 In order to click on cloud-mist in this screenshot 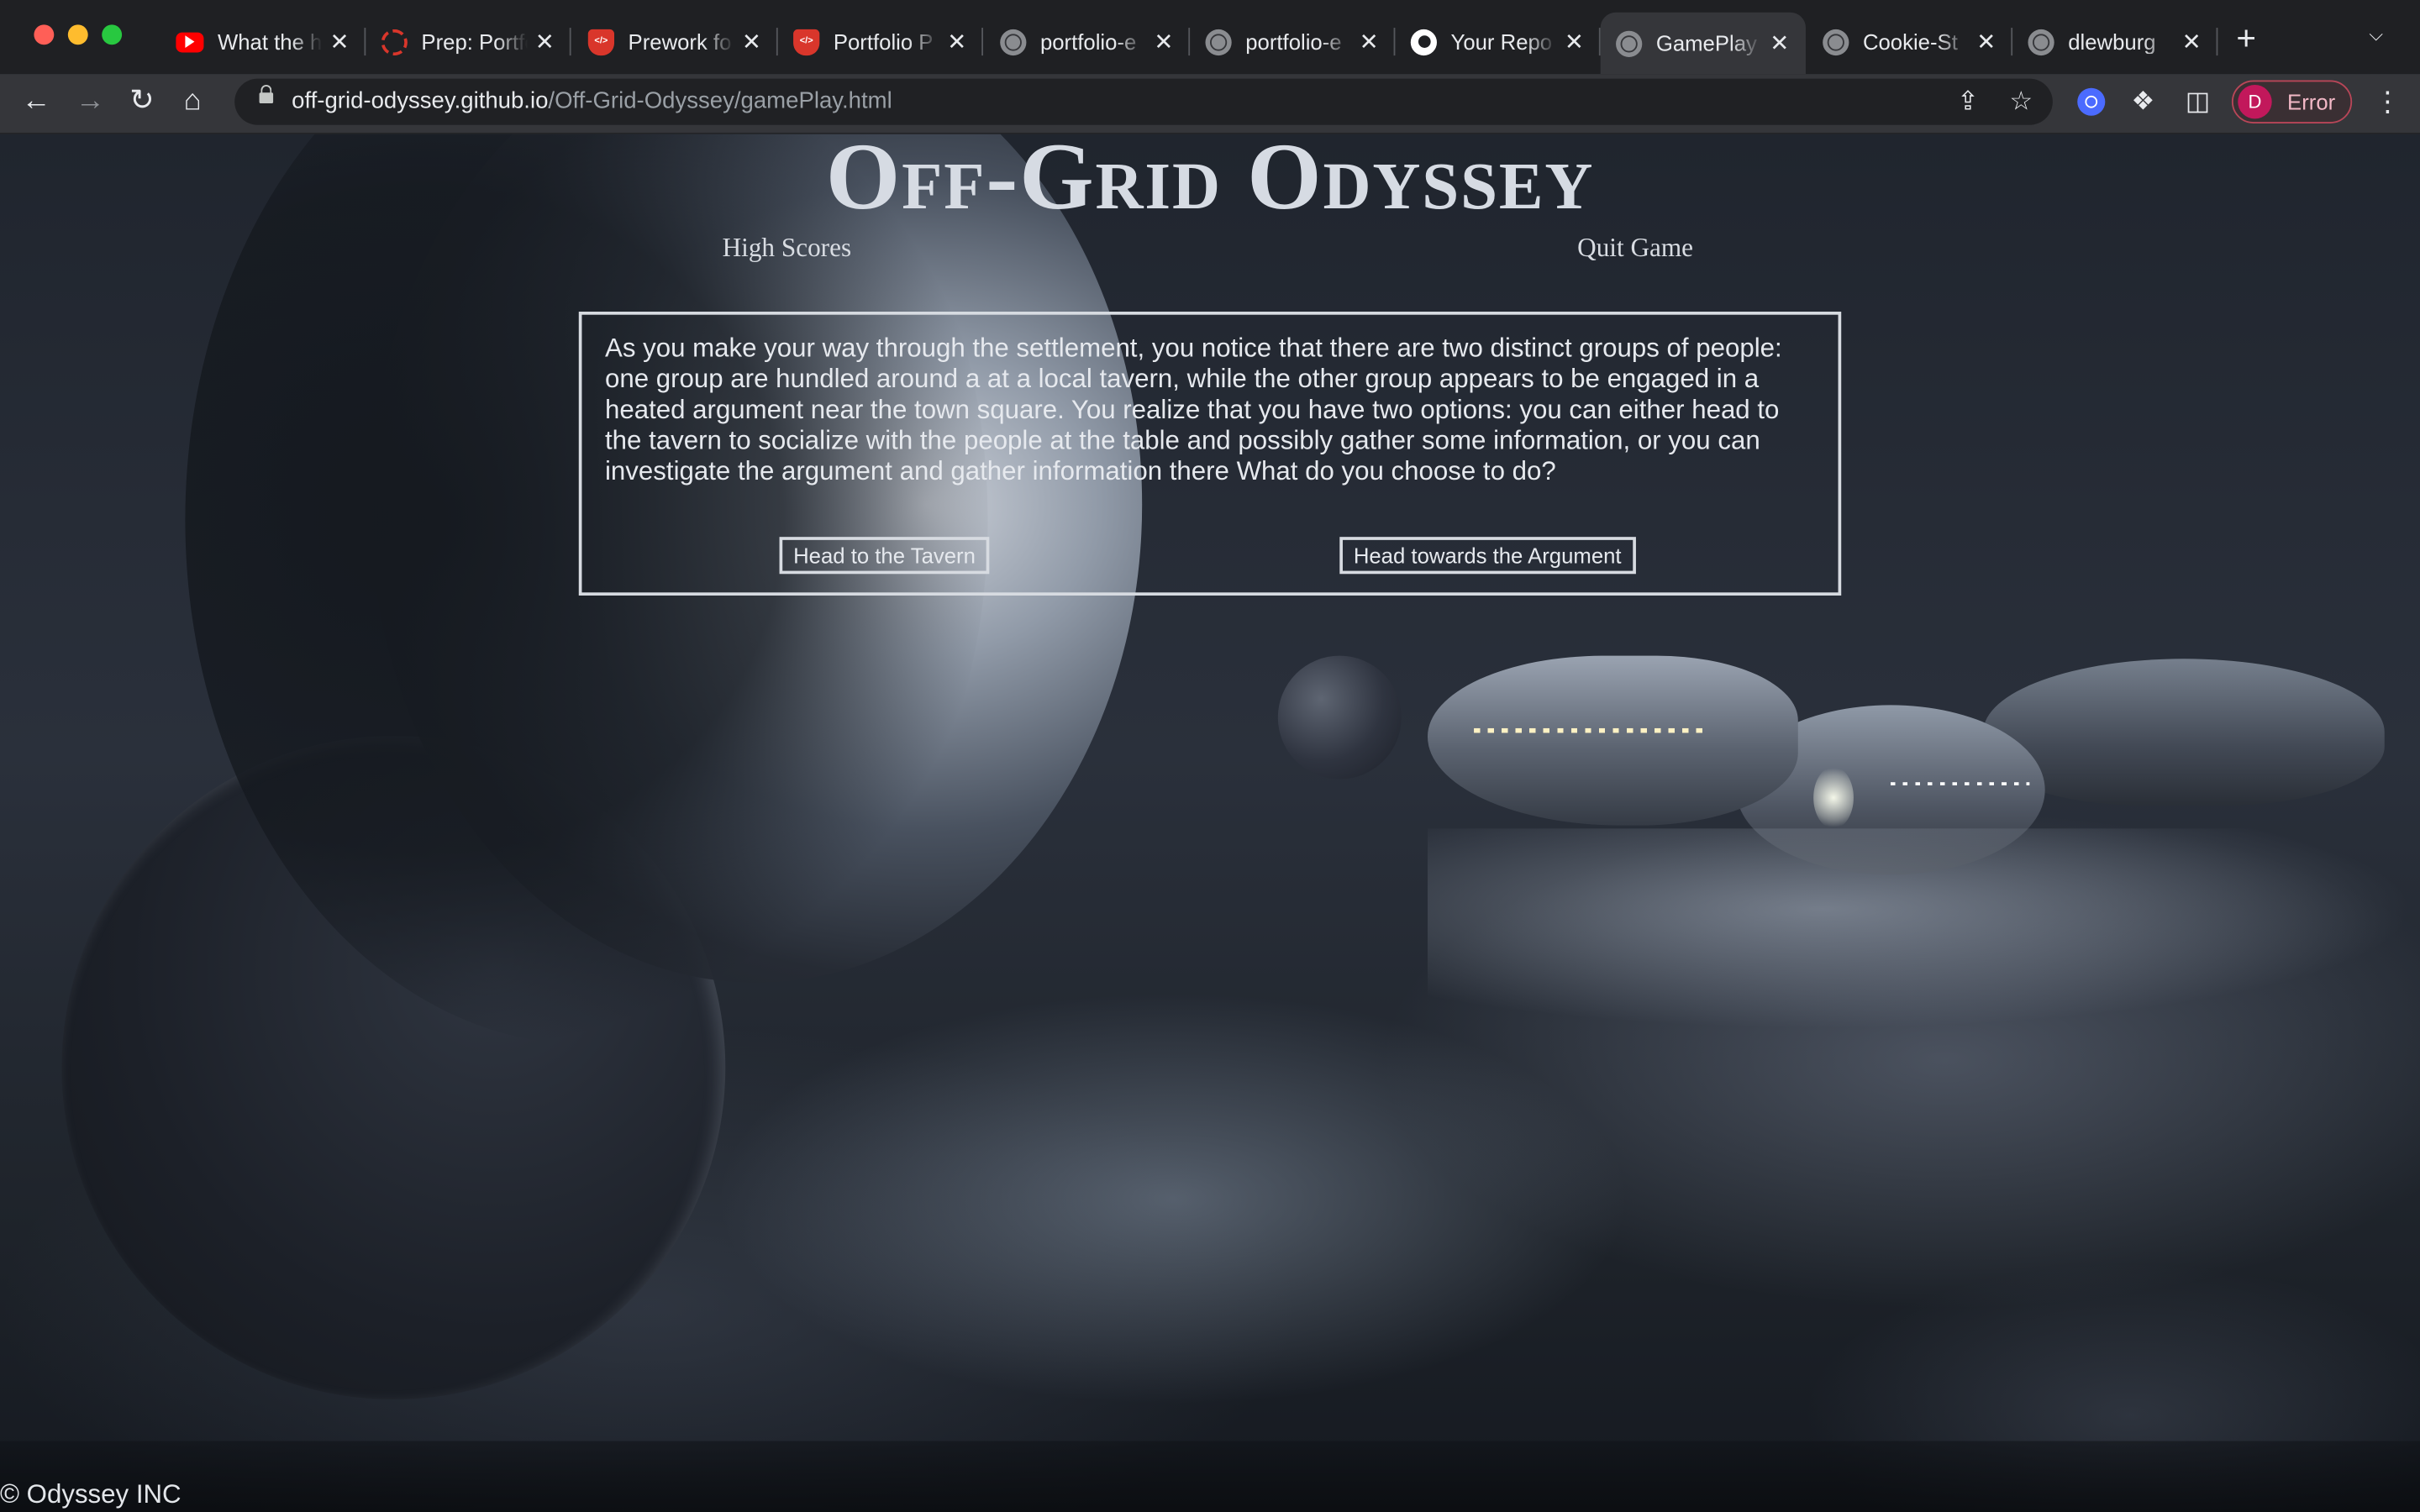, I will do `click(1922, 929)`.